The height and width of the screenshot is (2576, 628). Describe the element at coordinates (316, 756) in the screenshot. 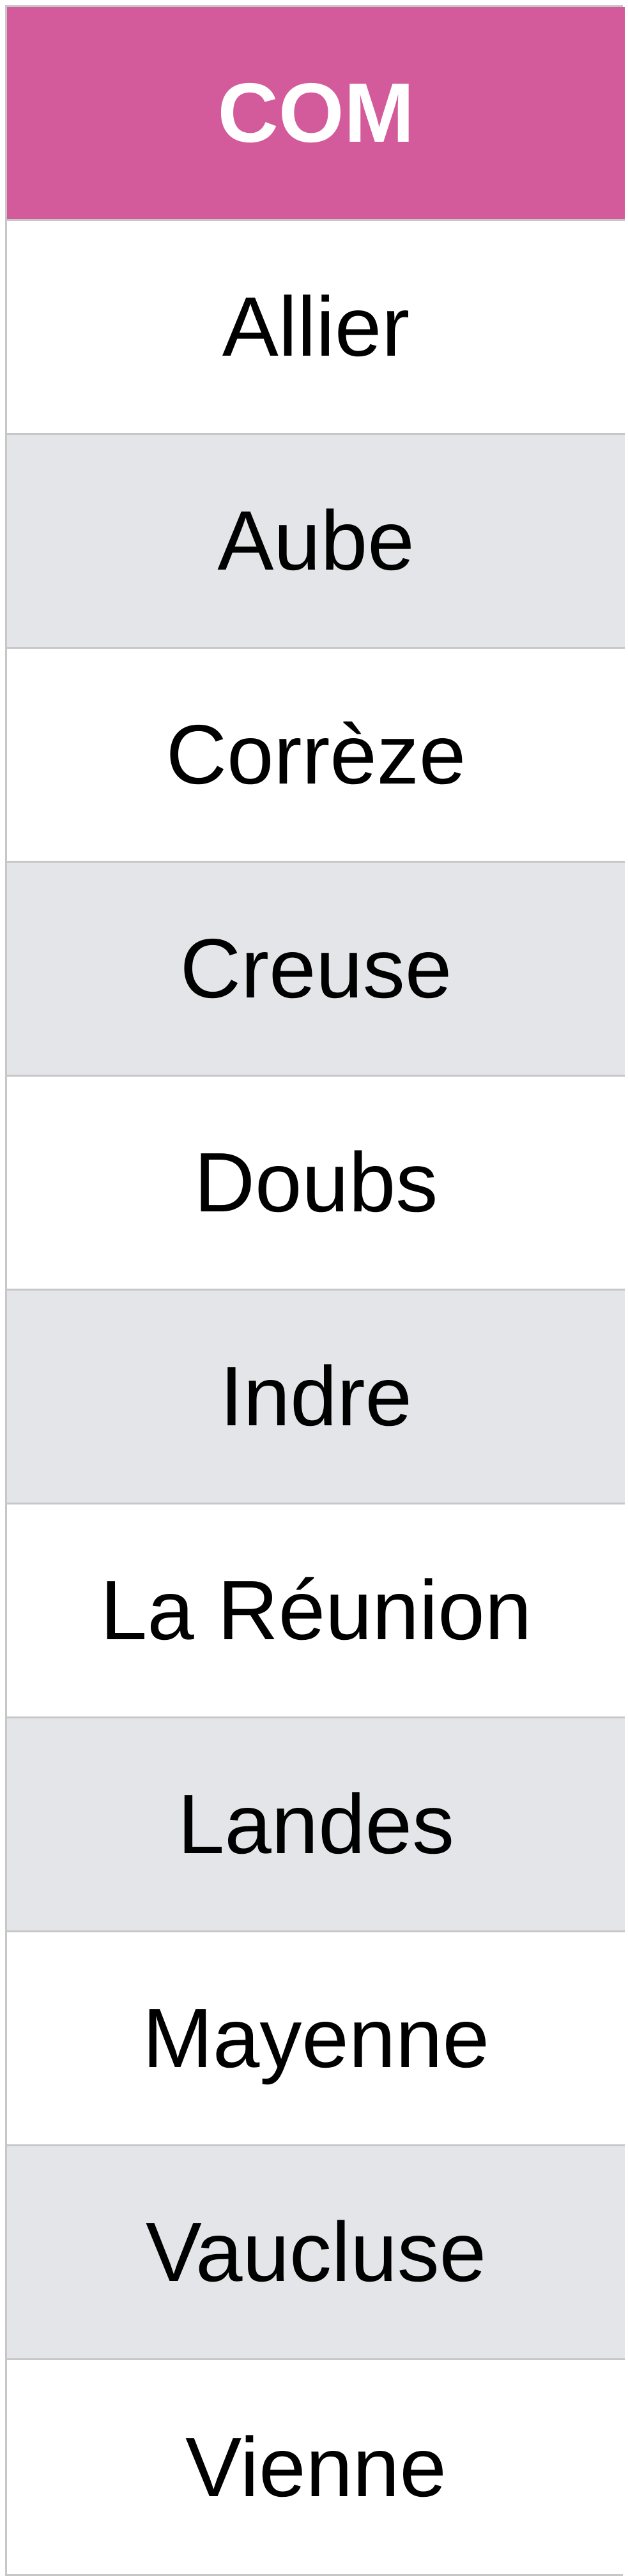

I see `table-row-correze: Corrèze` at that location.